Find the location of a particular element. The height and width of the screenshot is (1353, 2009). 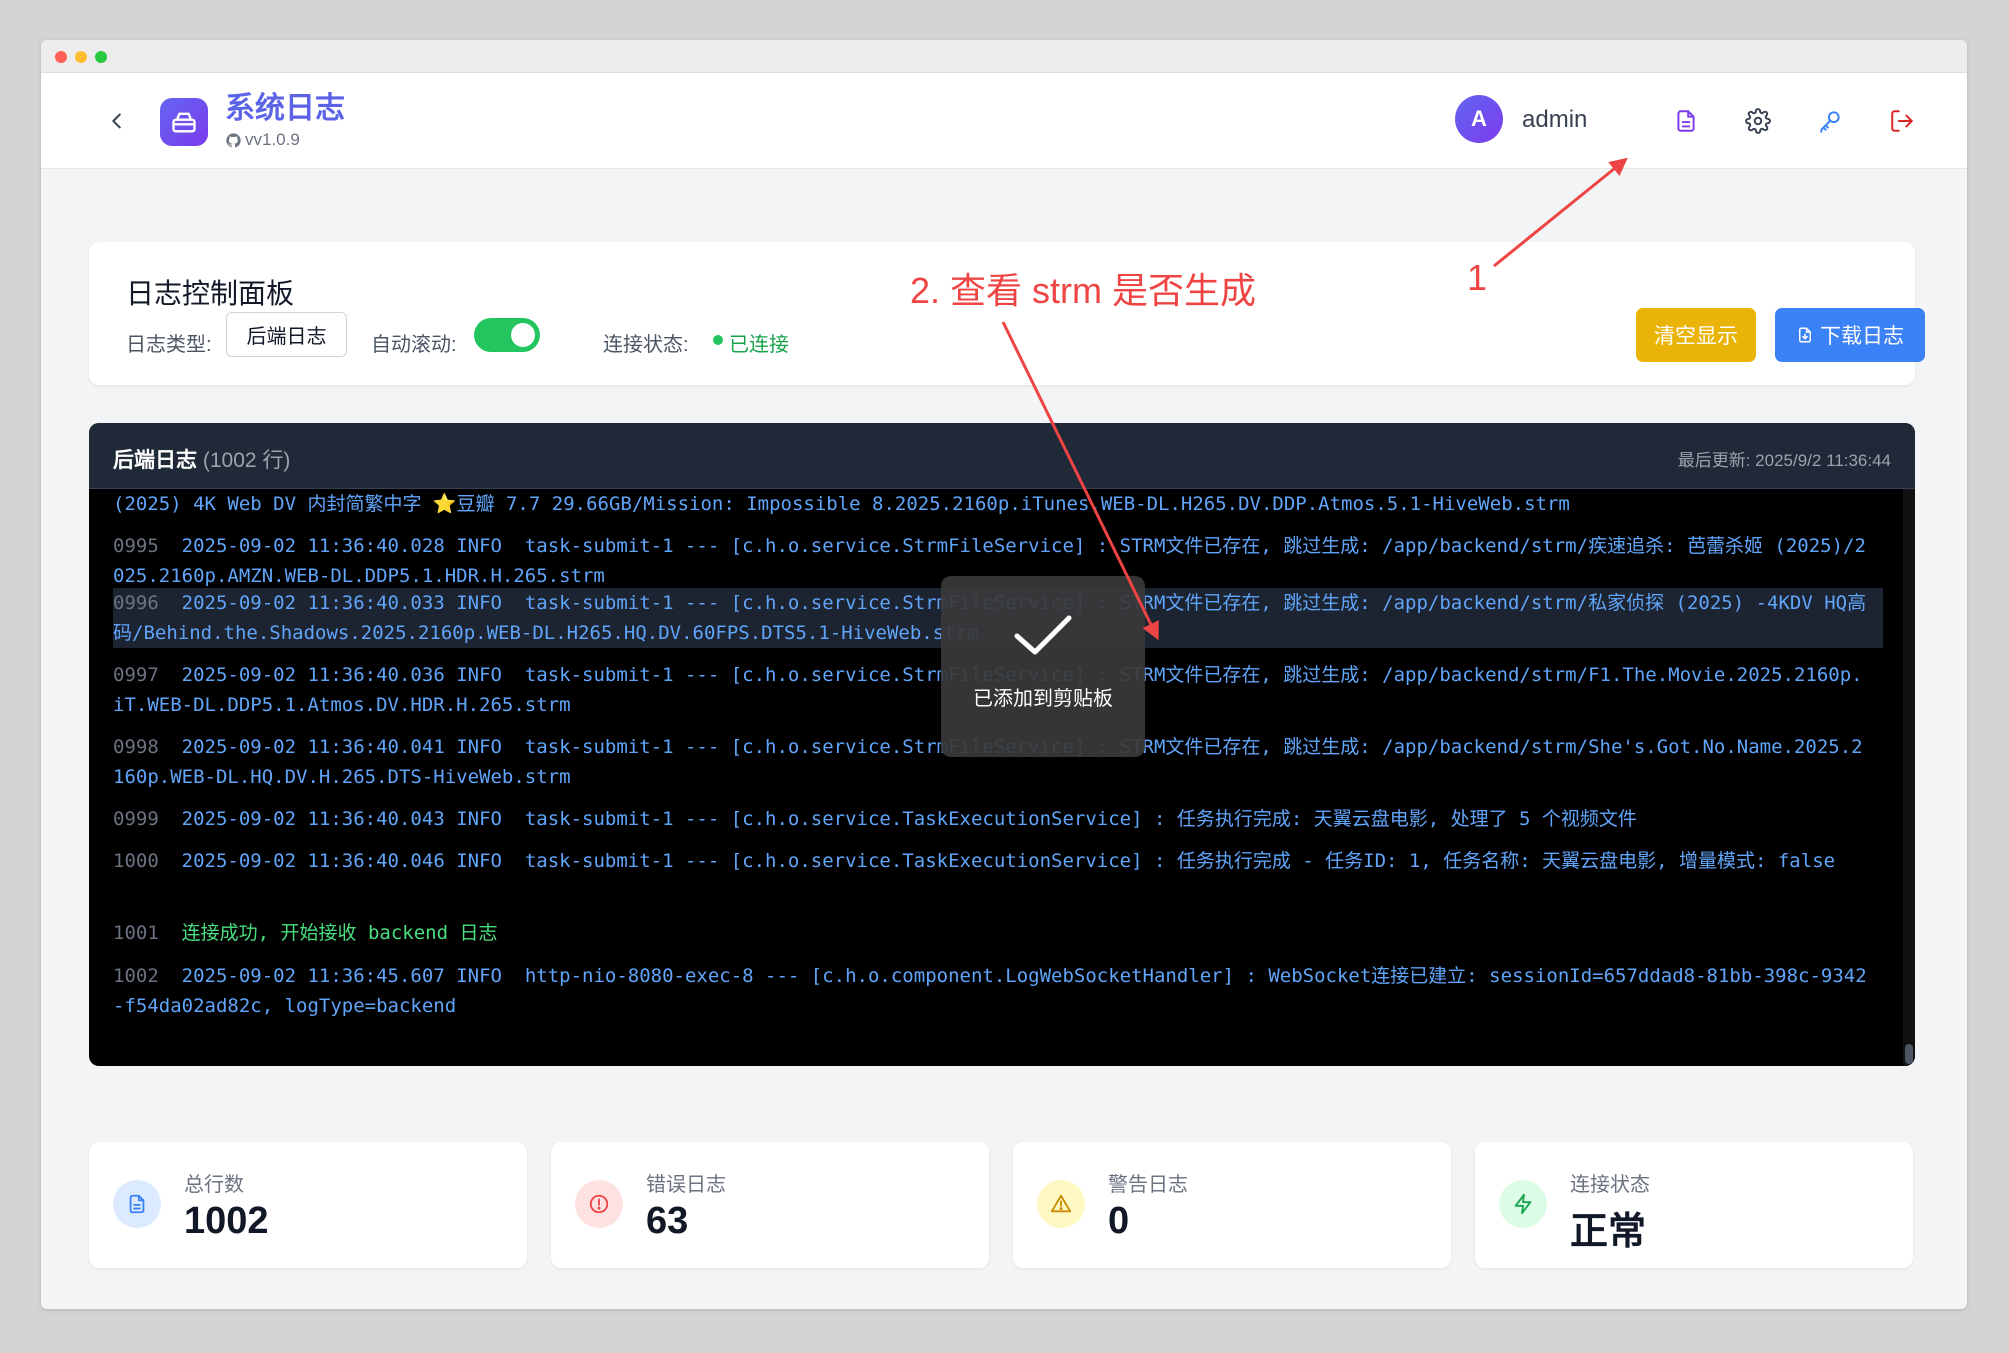

download-log-button: 下载日志 is located at coordinates (1850, 335).